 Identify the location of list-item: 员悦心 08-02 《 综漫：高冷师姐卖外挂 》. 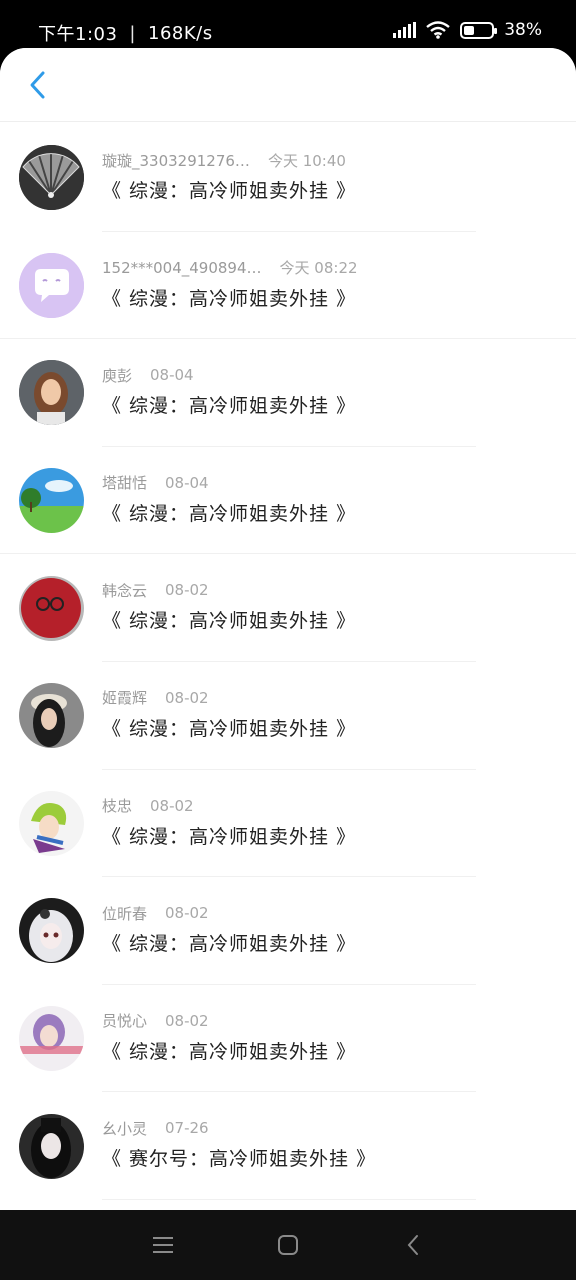
(288, 1039).